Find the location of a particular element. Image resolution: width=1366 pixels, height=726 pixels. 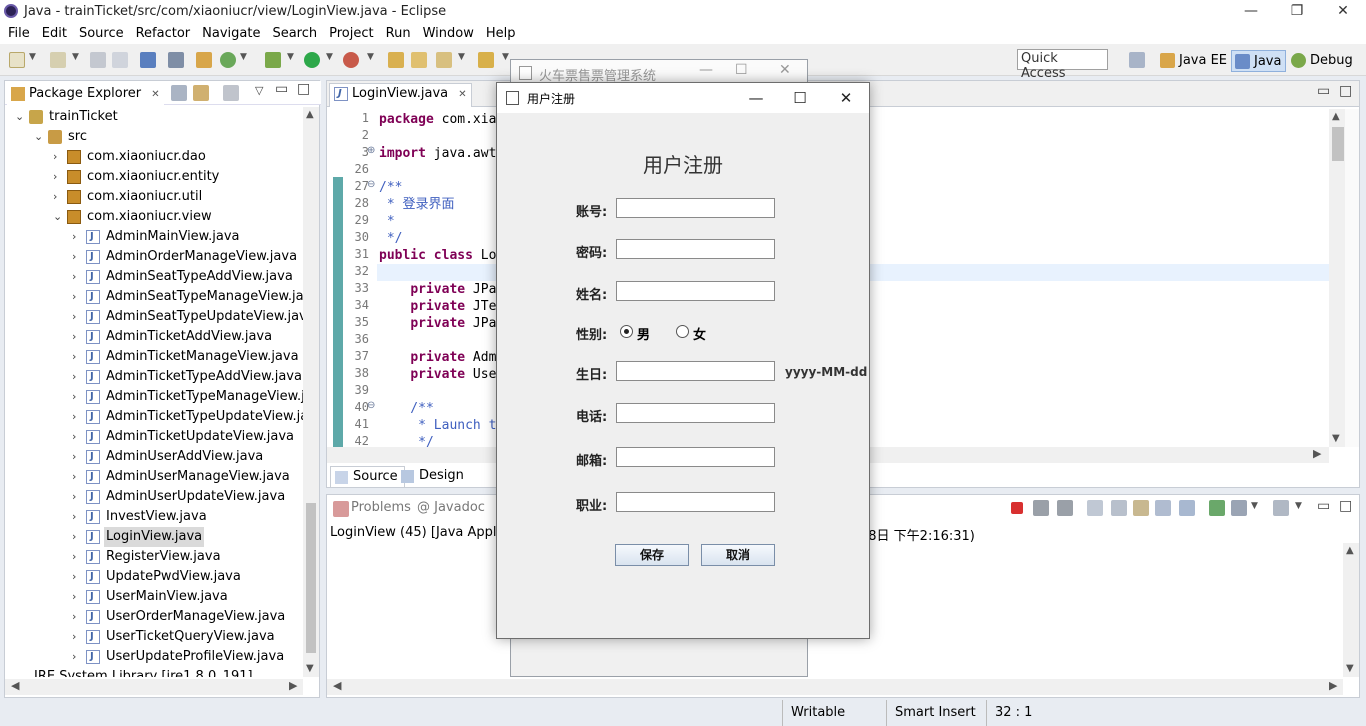

tree-item: › AdminUserAddView.java is located at coordinates (155, 457).